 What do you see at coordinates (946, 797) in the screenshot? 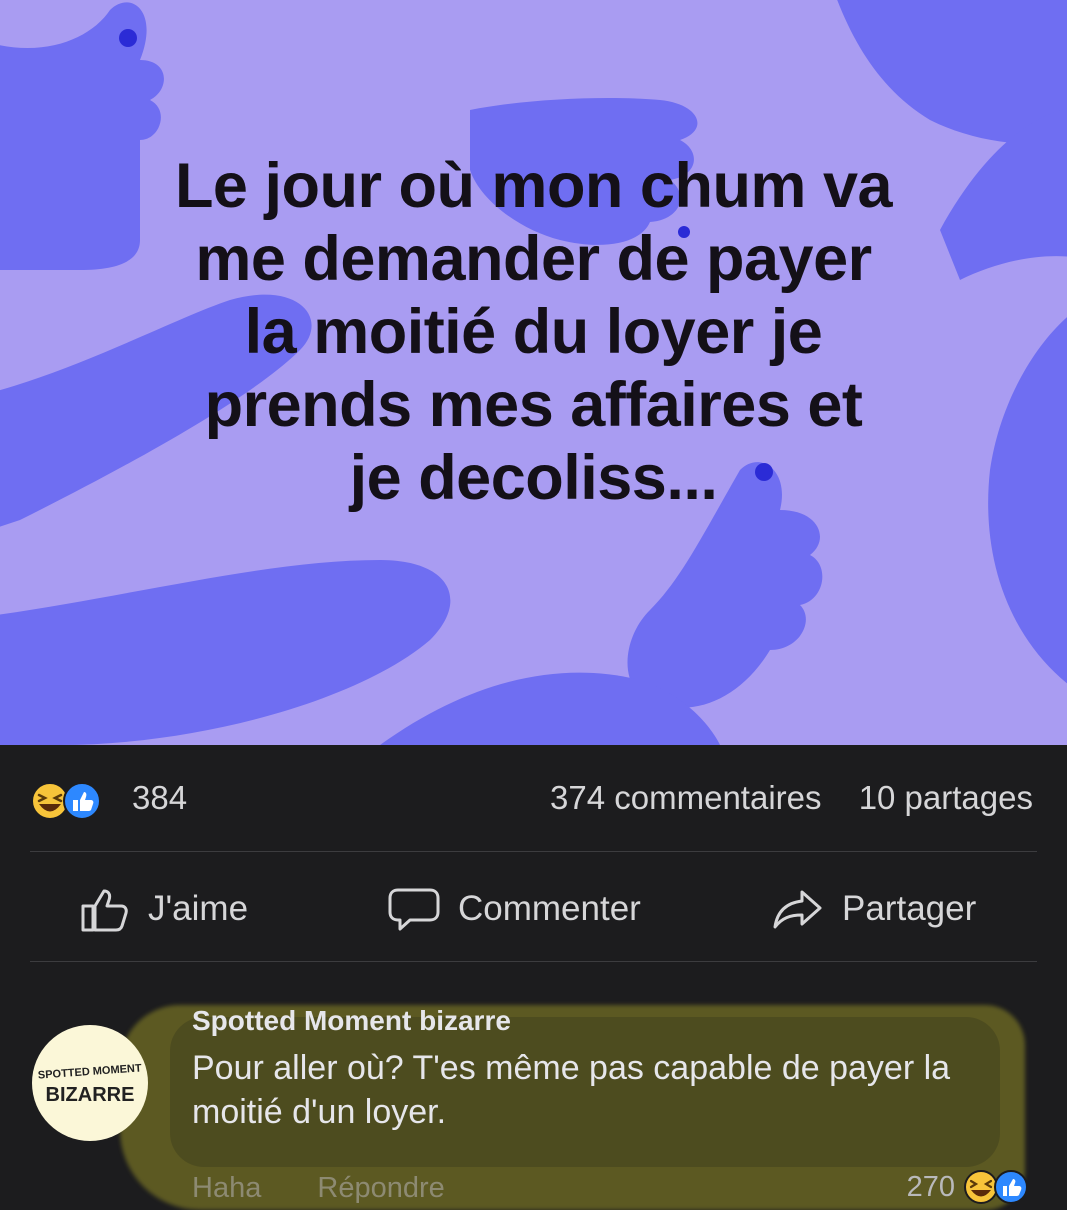
I see `shares-count: 10 partages` at bounding box center [946, 797].